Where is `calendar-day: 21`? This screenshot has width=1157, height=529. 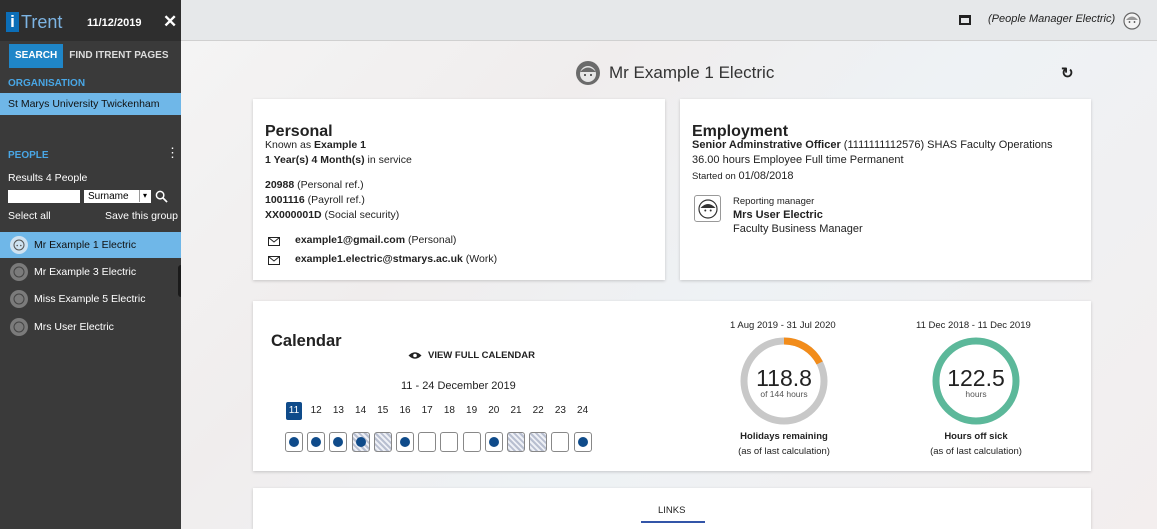
calendar-day: 21 is located at coordinates (516, 411).